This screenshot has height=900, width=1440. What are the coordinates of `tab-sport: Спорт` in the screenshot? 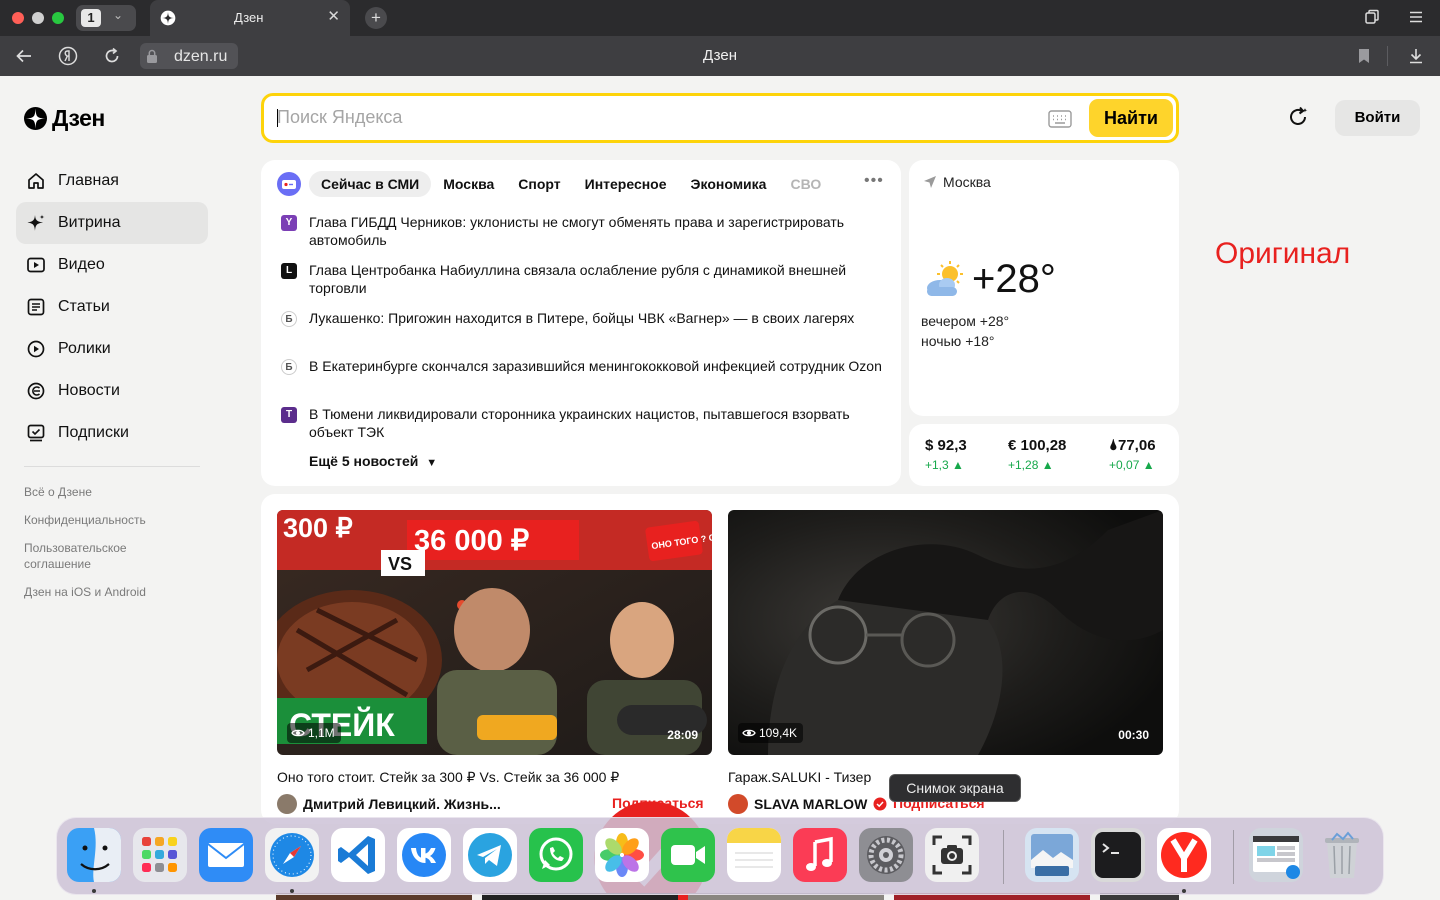 It's located at (539, 184).